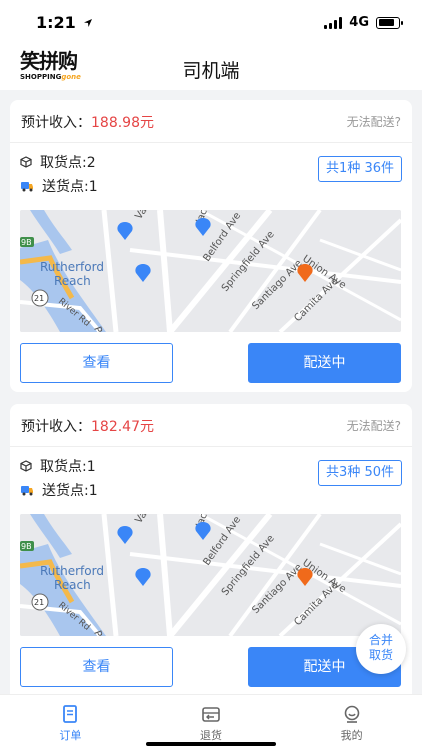 The width and height of the screenshot is (422, 750). Describe the element at coordinates (211, 71) in the screenshot. I see `page-title: 司机端` at that location.